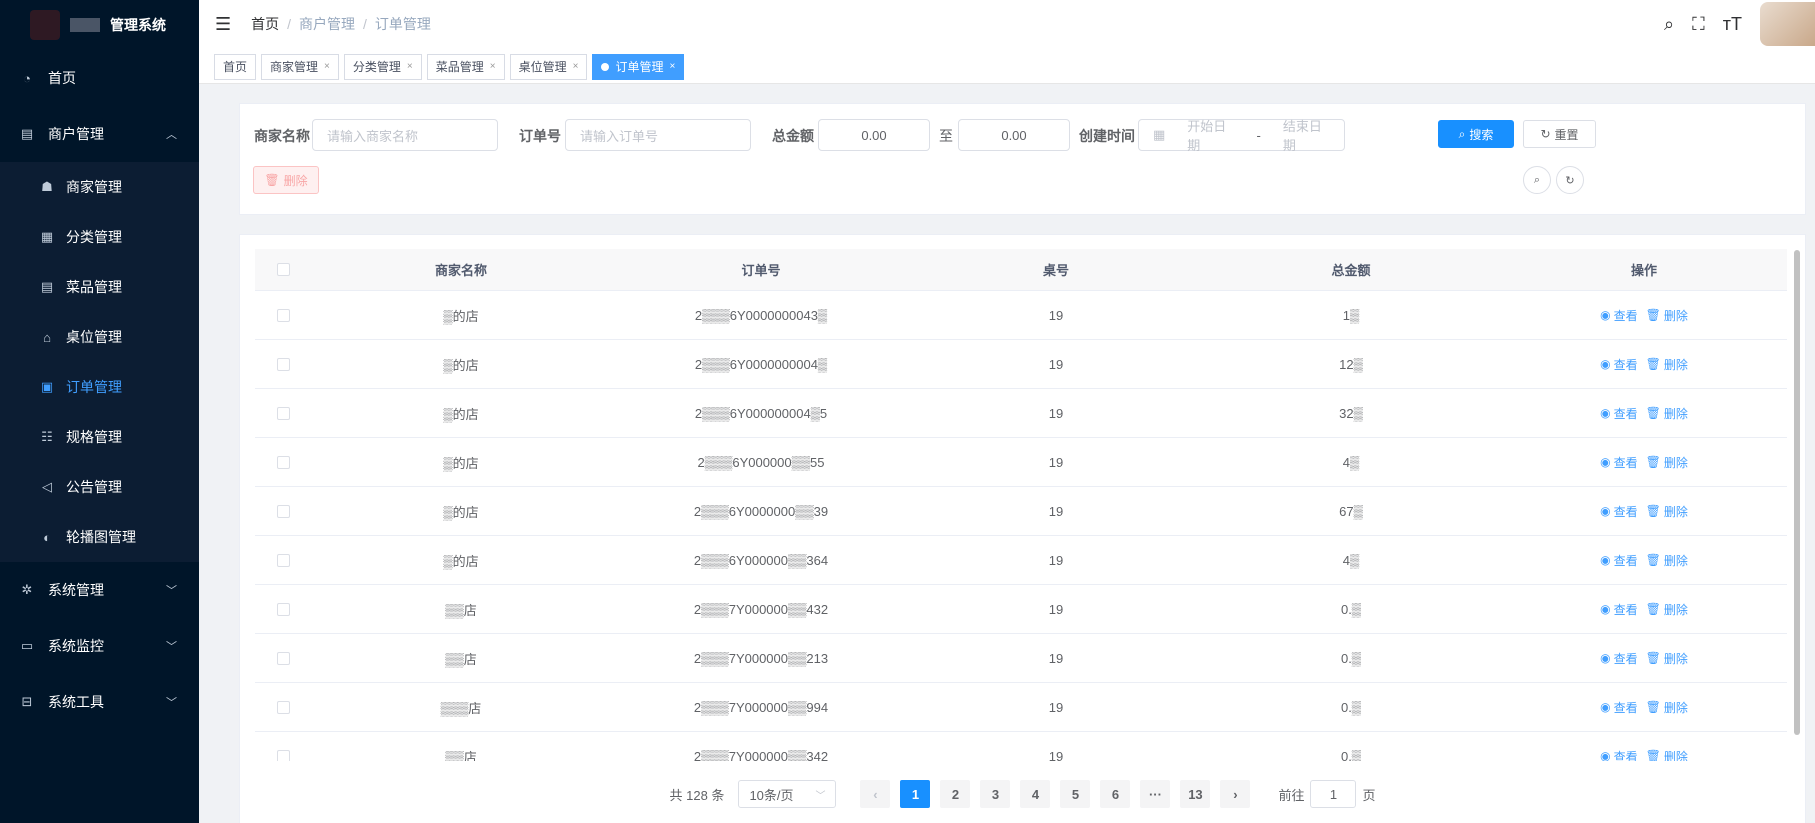 The width and height of the screenshot is (1815, 823). What do you see at coordinates (1115, 794) in the screenshot?
I see `page-6: 6` at bounding box center [1115, 794].